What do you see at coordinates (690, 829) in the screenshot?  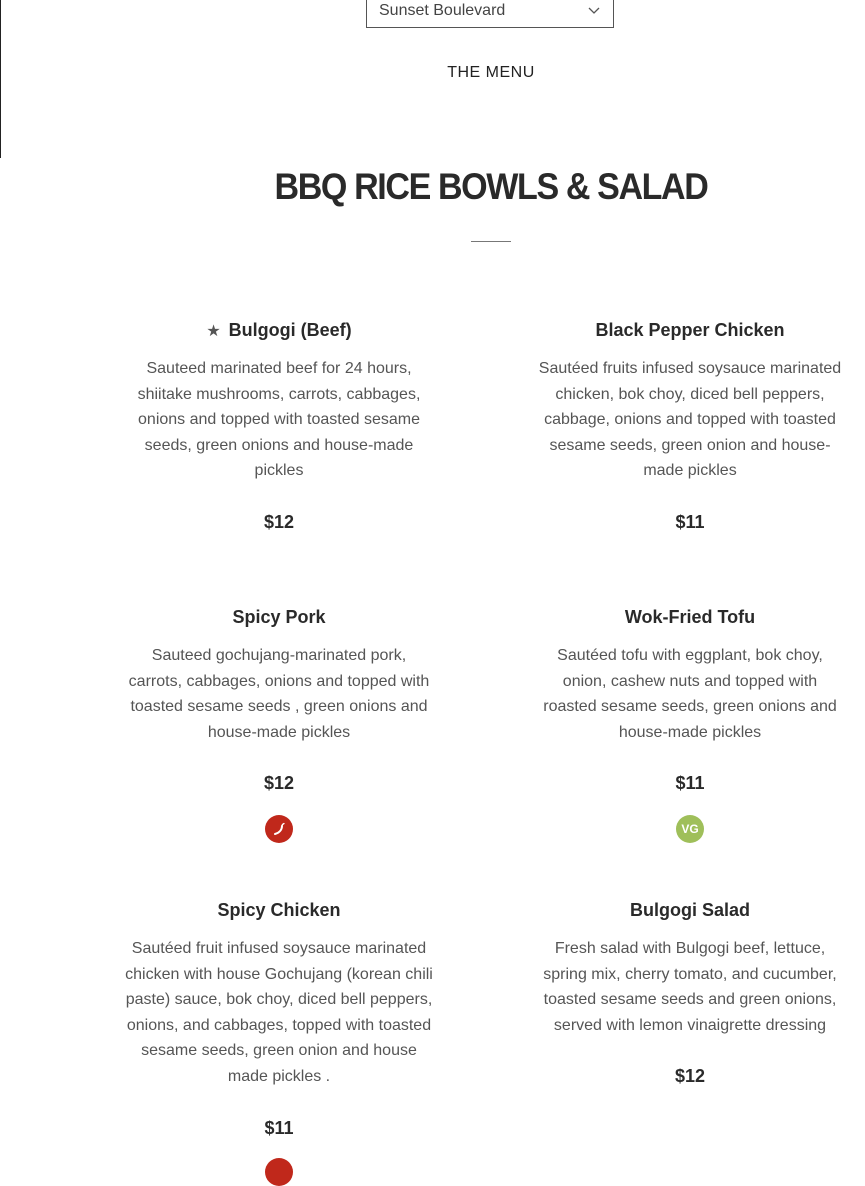 I see `vegan-icon: VG` at bounding box center [690, 829].